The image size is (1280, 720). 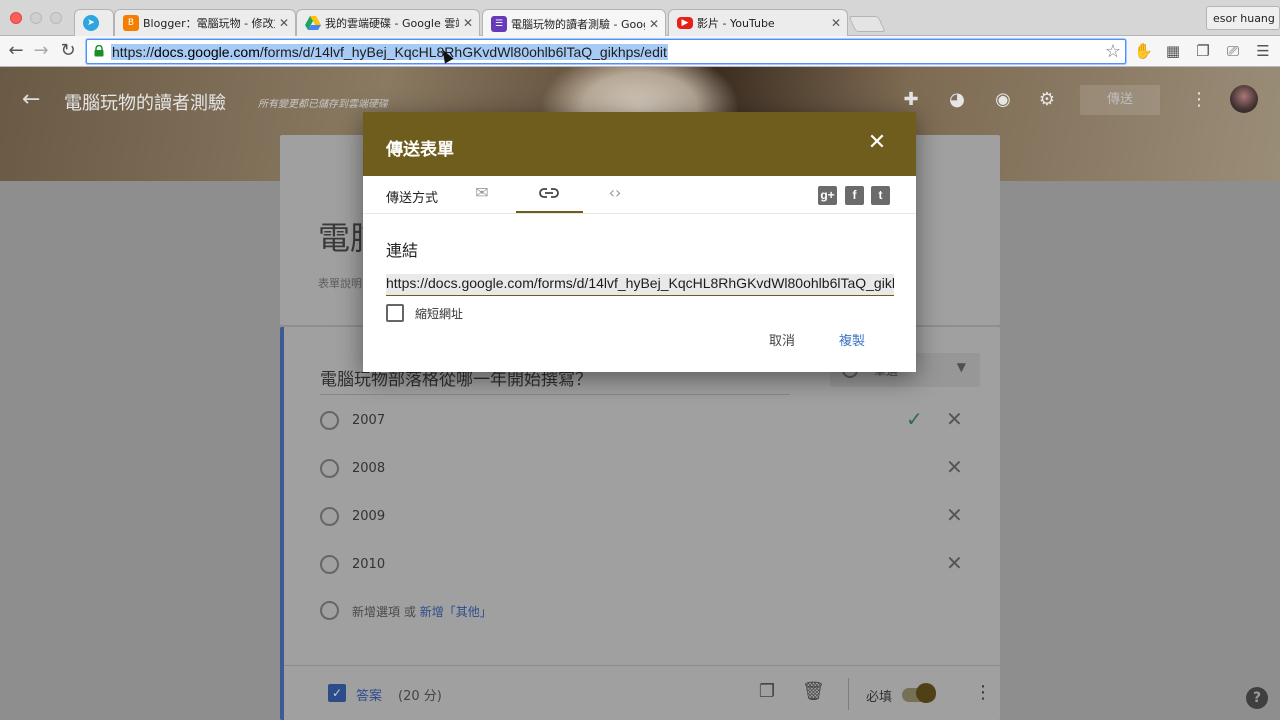 What do you see at coordinates (1199, 100) in the screenshot?
I see `more-vert-icon: ⋮` at bounding box center [1199, 100].